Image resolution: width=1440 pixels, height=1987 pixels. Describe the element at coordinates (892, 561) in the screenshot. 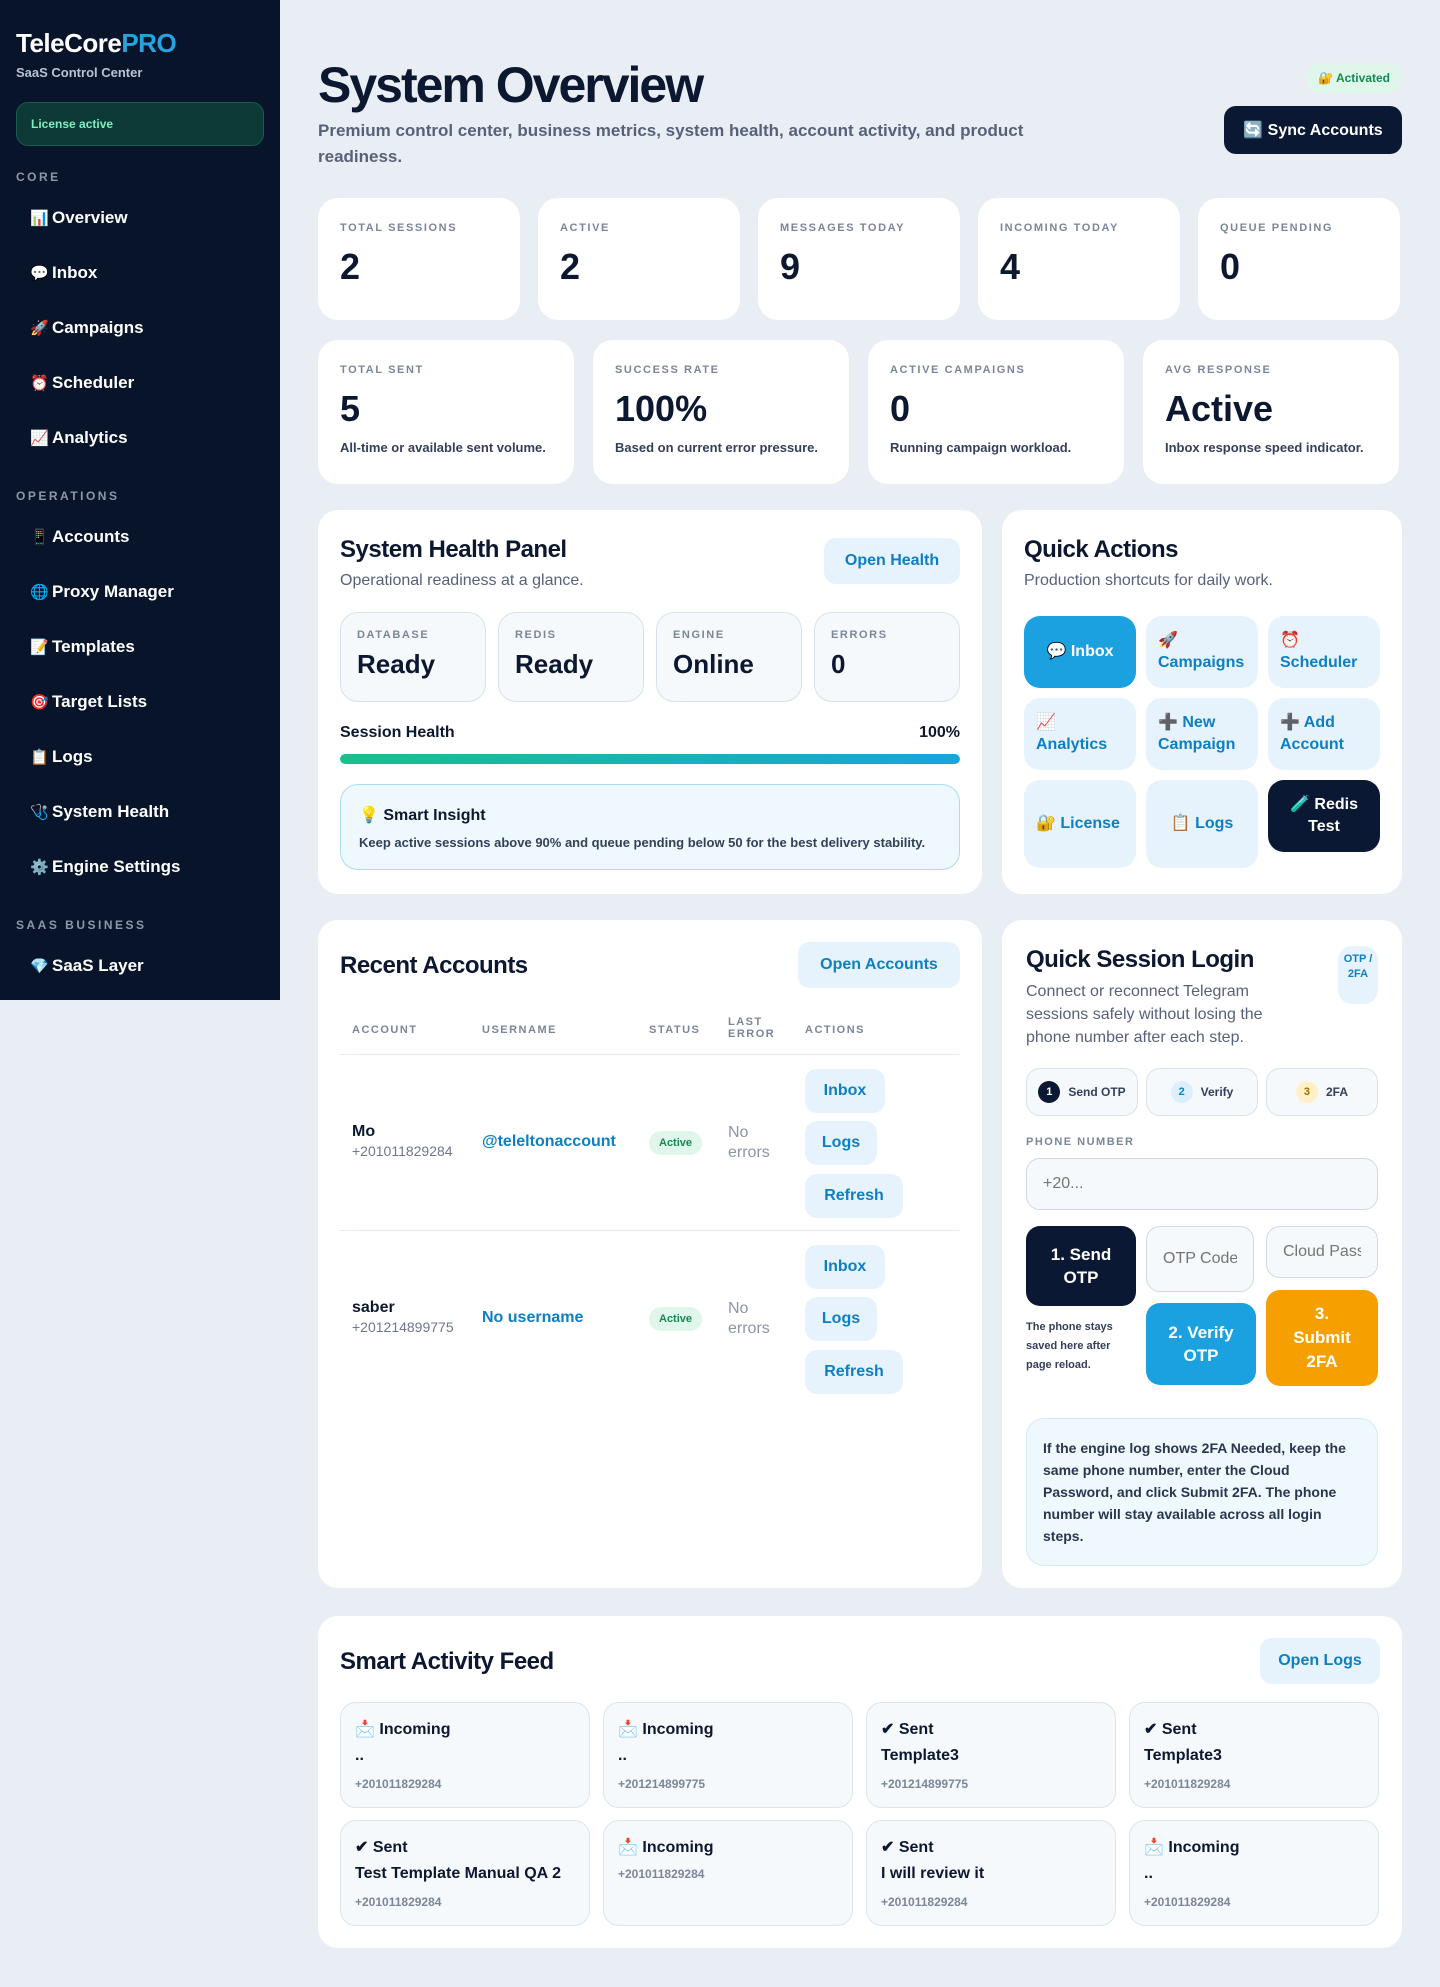

I see `open-health-button: Open Health` at that location.